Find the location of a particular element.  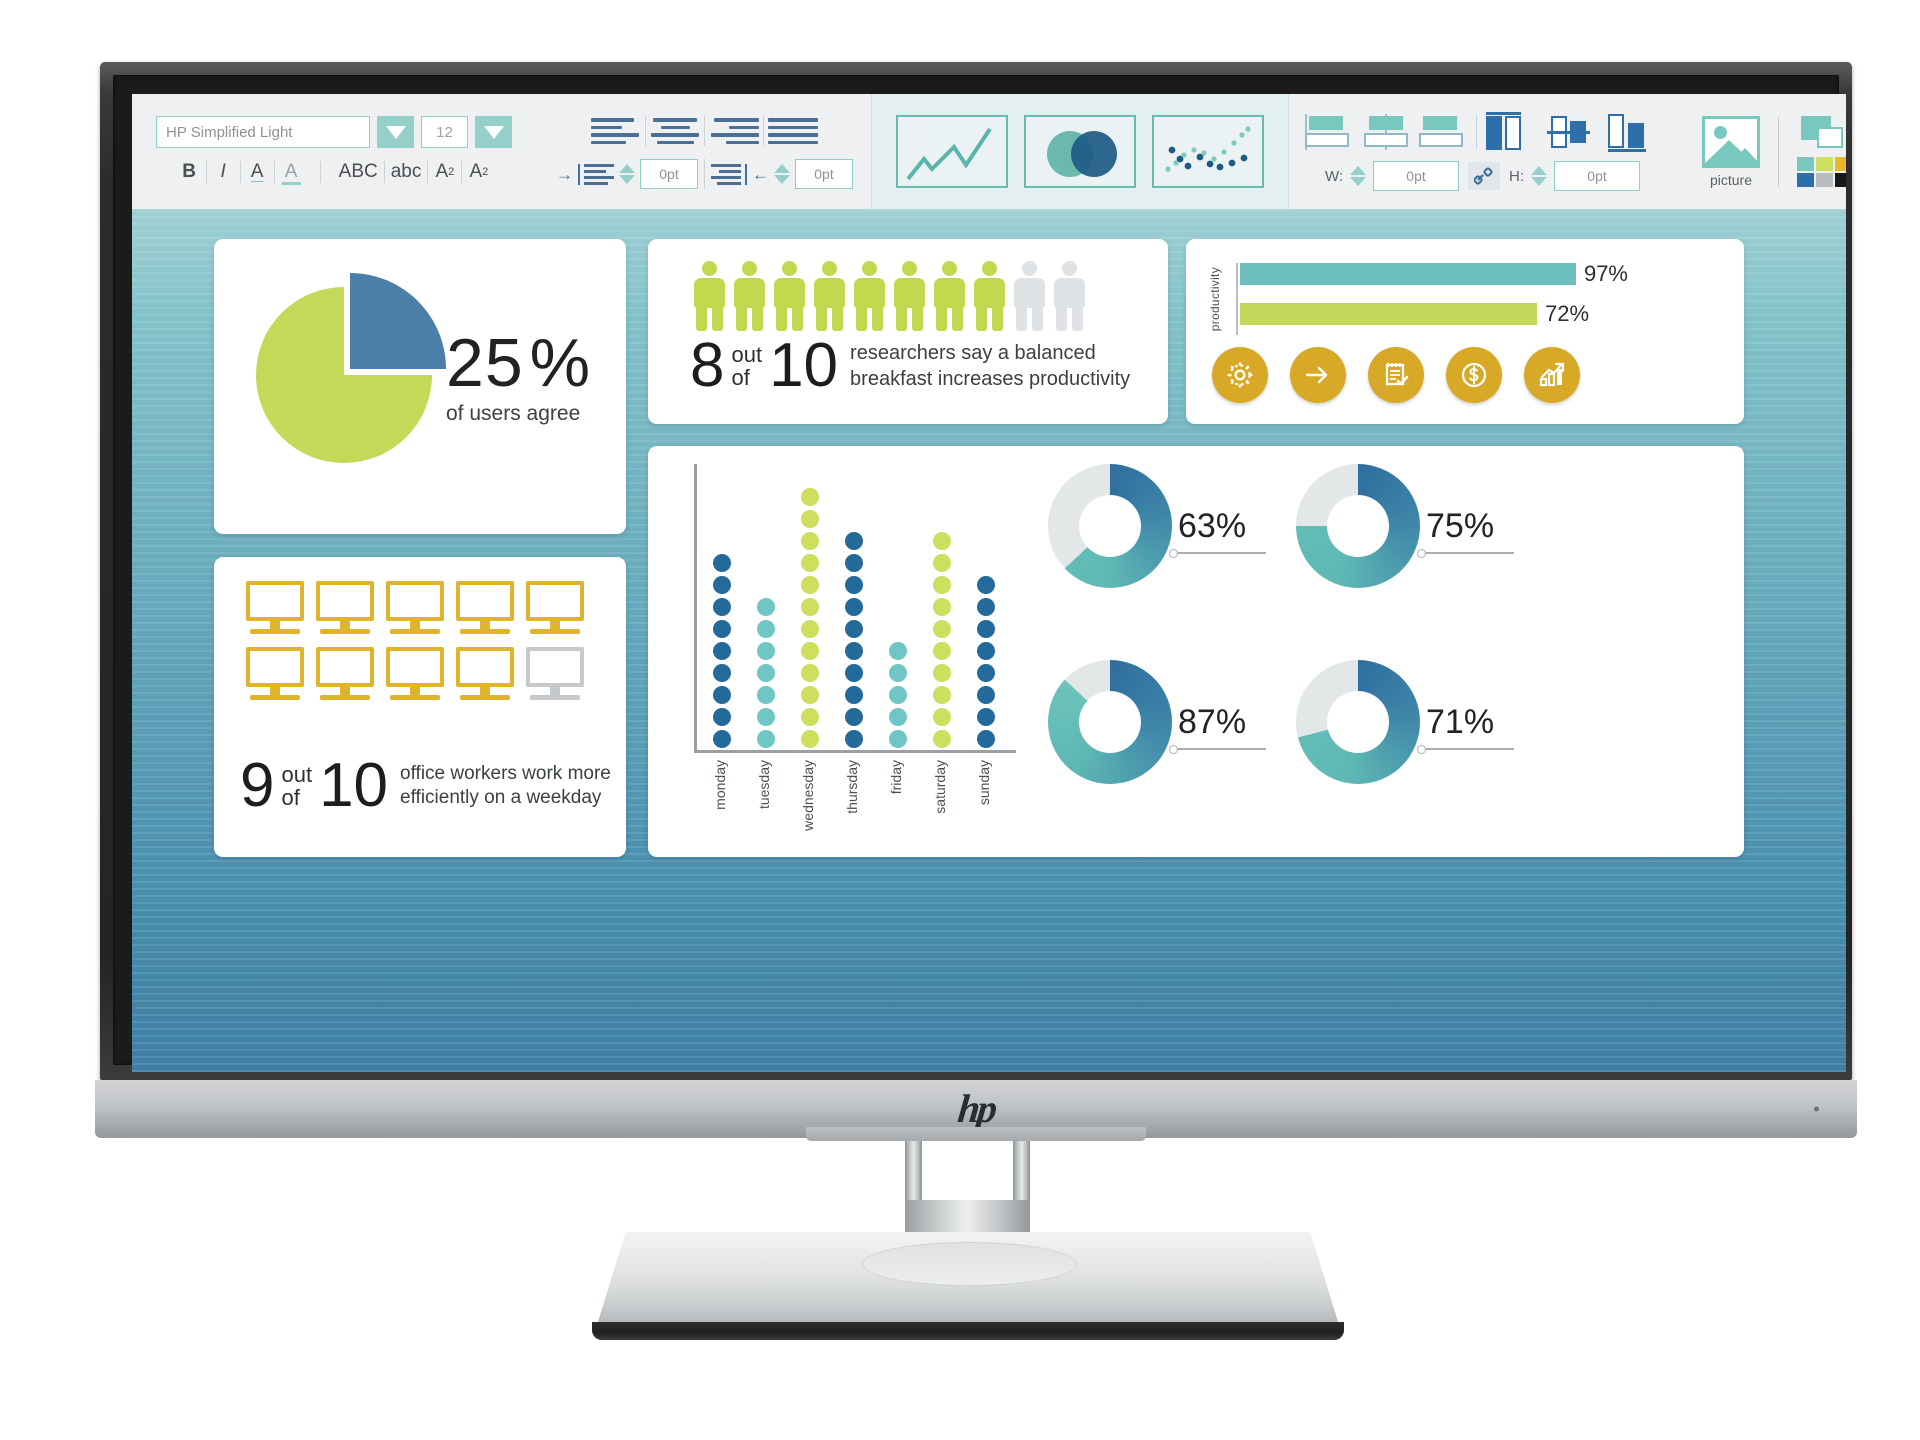

align-objects-row is located at coordinates (1482, 132).